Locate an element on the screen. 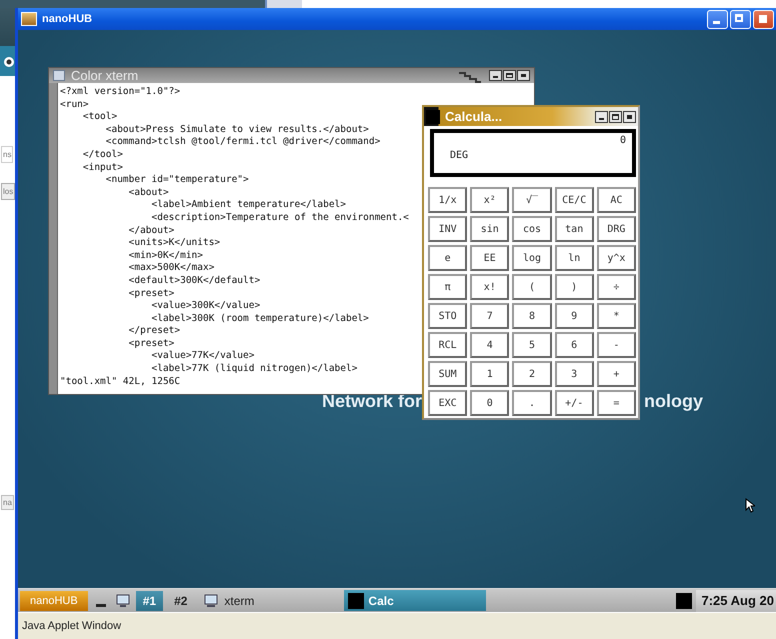  calculator-key: √‾ is located at coordinates (532, 200).